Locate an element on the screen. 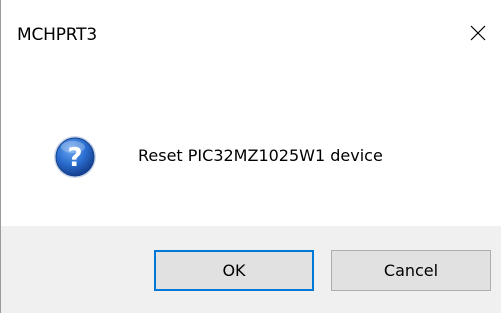  close-button is located at coordinates (478, 33).